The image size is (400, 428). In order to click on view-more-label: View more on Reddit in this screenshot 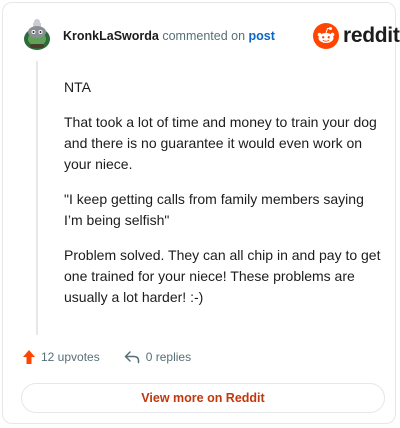, I will do `click(203, 398)`.